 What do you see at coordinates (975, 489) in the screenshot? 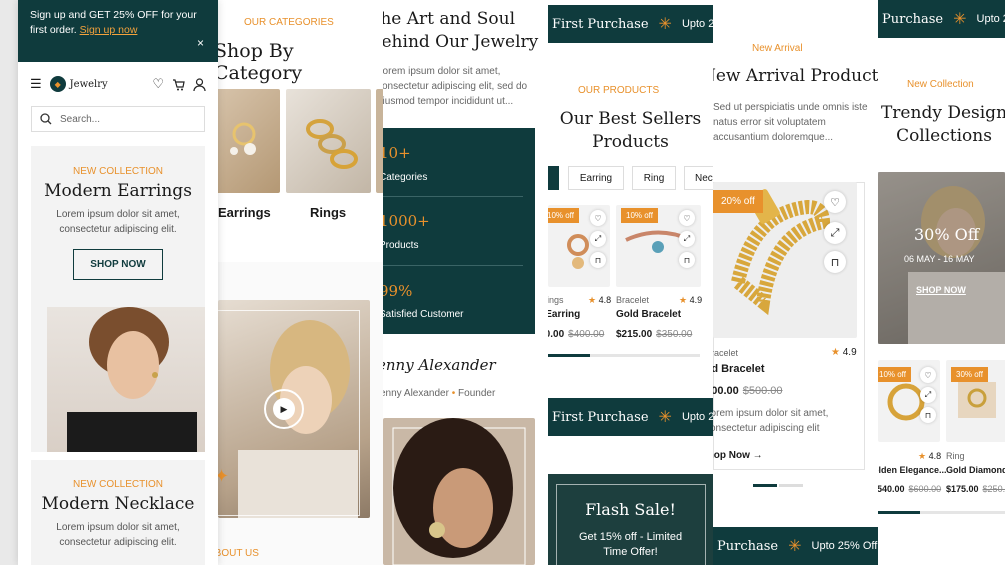
I see `product-price: $175.00$250.00` at bounding box center [975, 489].